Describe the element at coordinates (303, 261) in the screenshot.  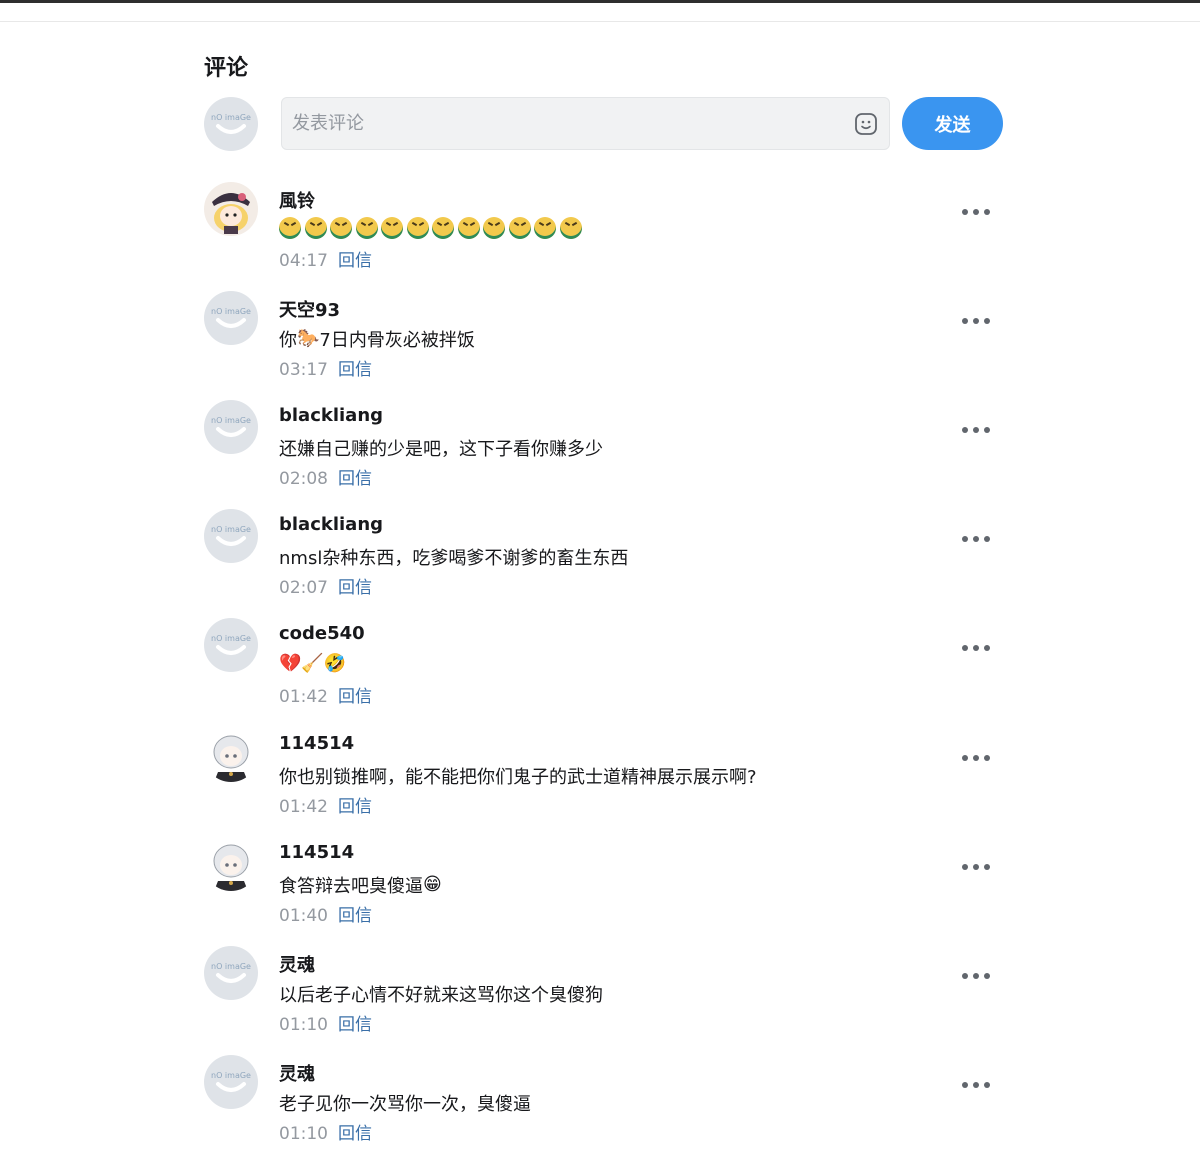
I see `timestamp: 04:17` at that location.